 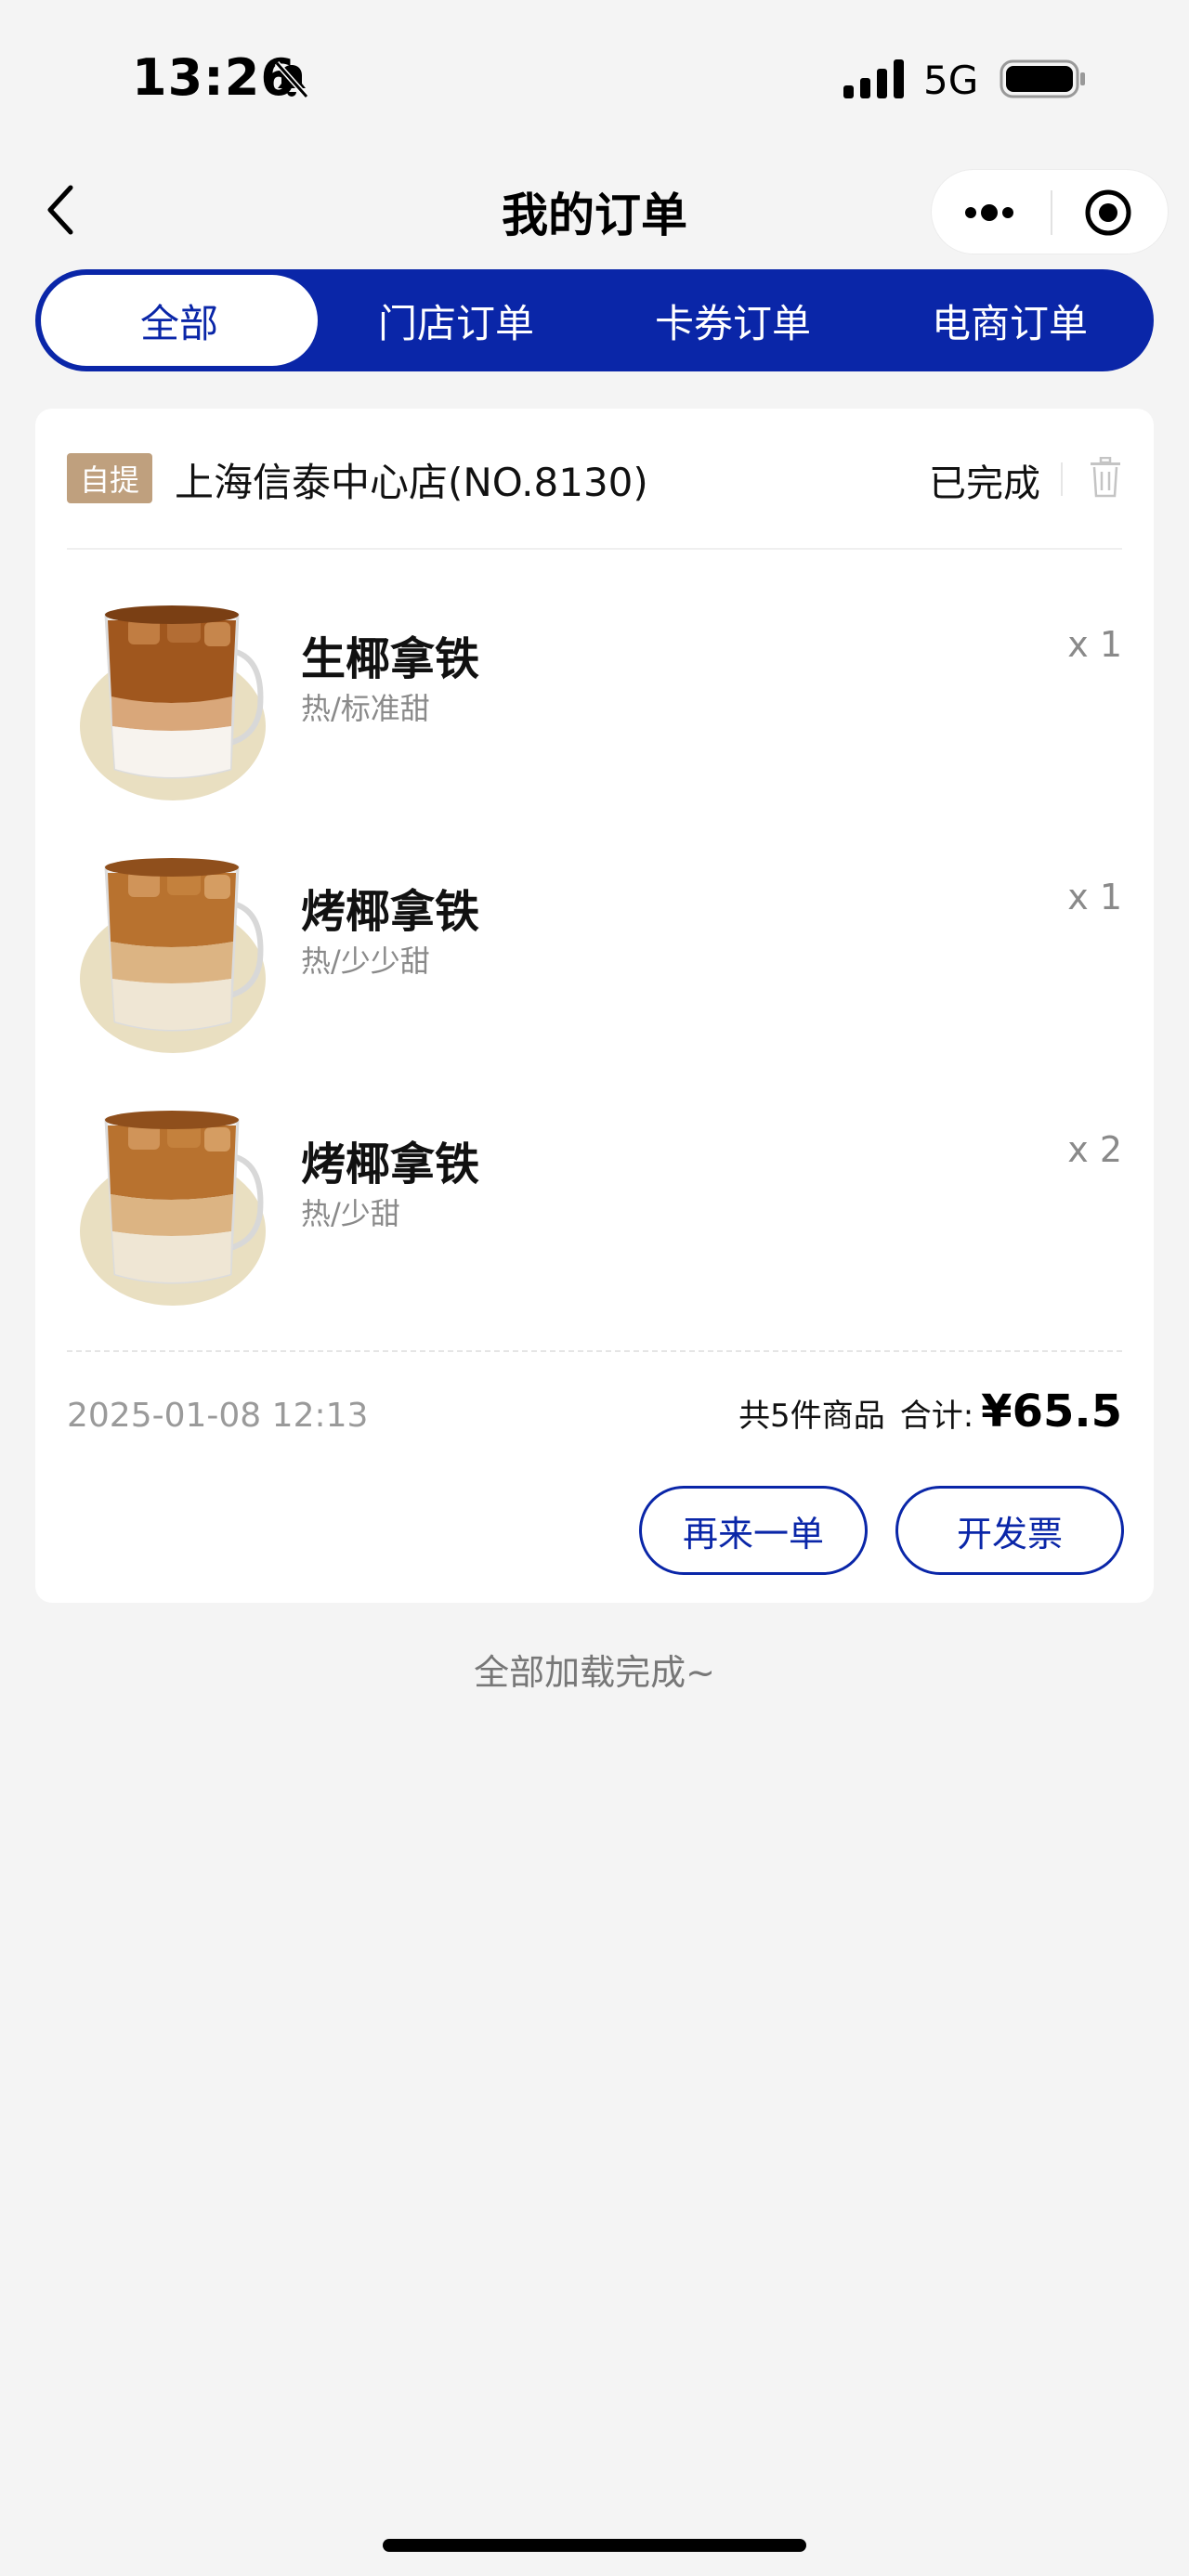 I want to click on order-header: 自提 上海信泰中心店(NO.8130) 已完成, so click(x=594, y=478).